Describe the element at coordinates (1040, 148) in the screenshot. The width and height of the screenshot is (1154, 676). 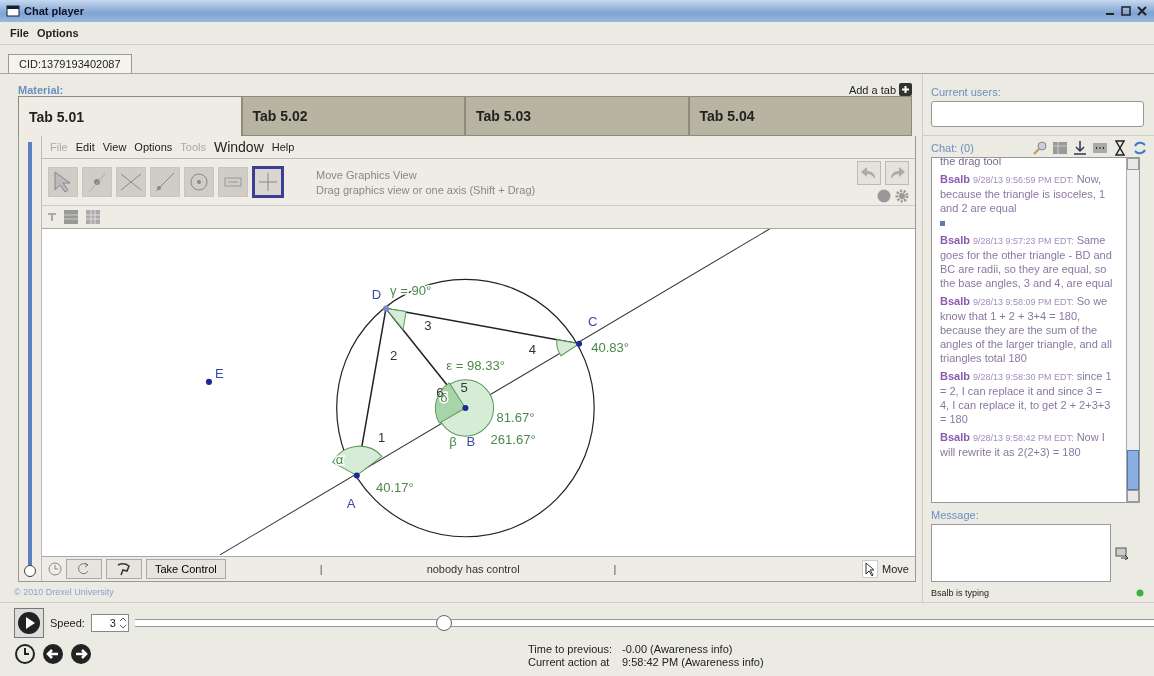
I see `search-icon` at that location.